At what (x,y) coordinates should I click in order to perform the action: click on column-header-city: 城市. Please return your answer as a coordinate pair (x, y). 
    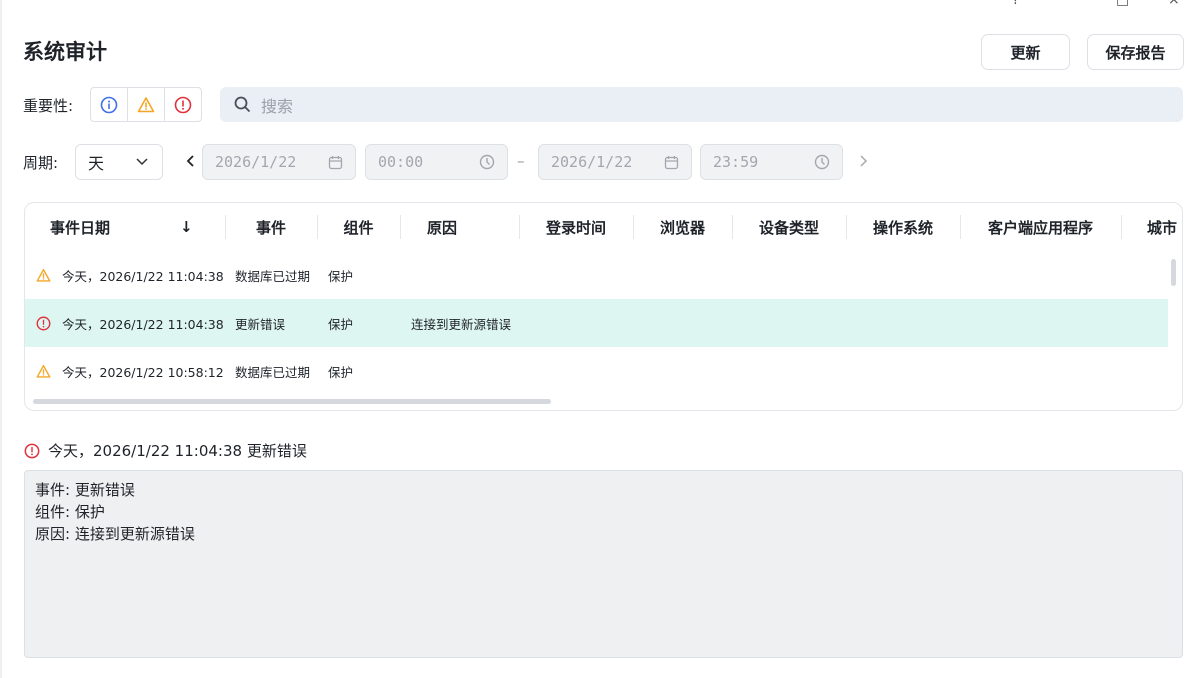
    Looking at the image, I should click on (1151, 227).